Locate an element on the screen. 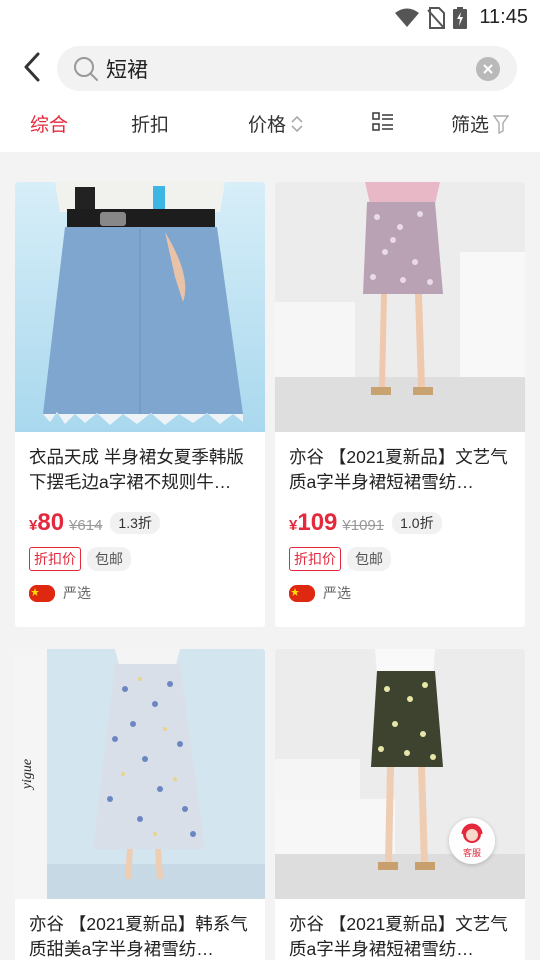  search-icon is located at coordinates (86, 69).